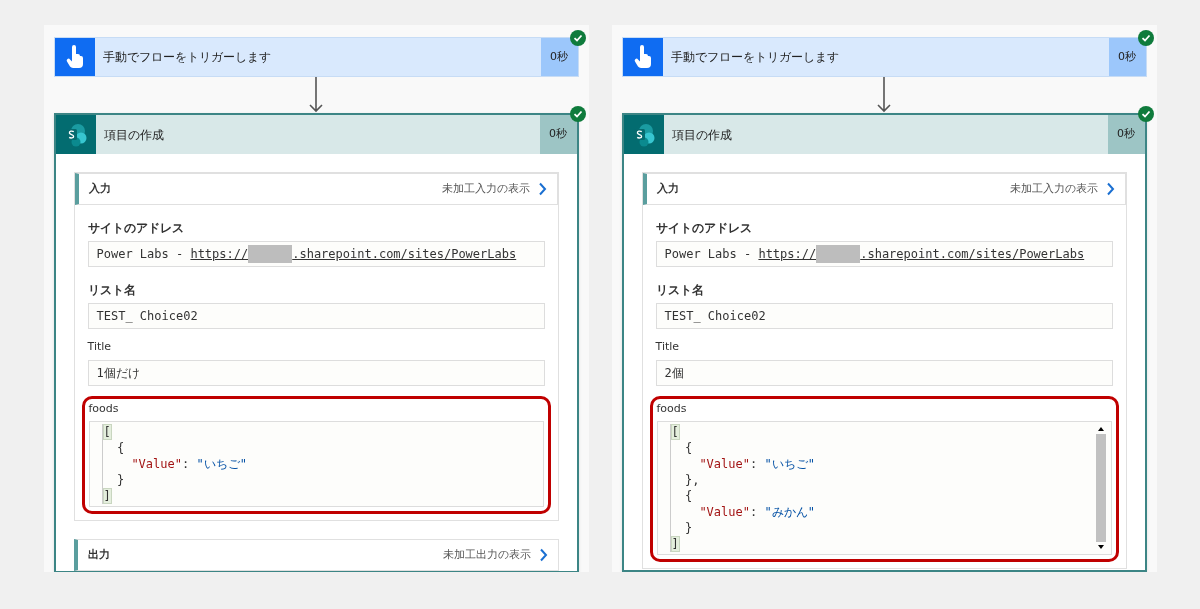  What do you see at coordinates (316, 372) in the screenshot?
I see `field-value: 1個だけ` at bounding box center [316, 372].